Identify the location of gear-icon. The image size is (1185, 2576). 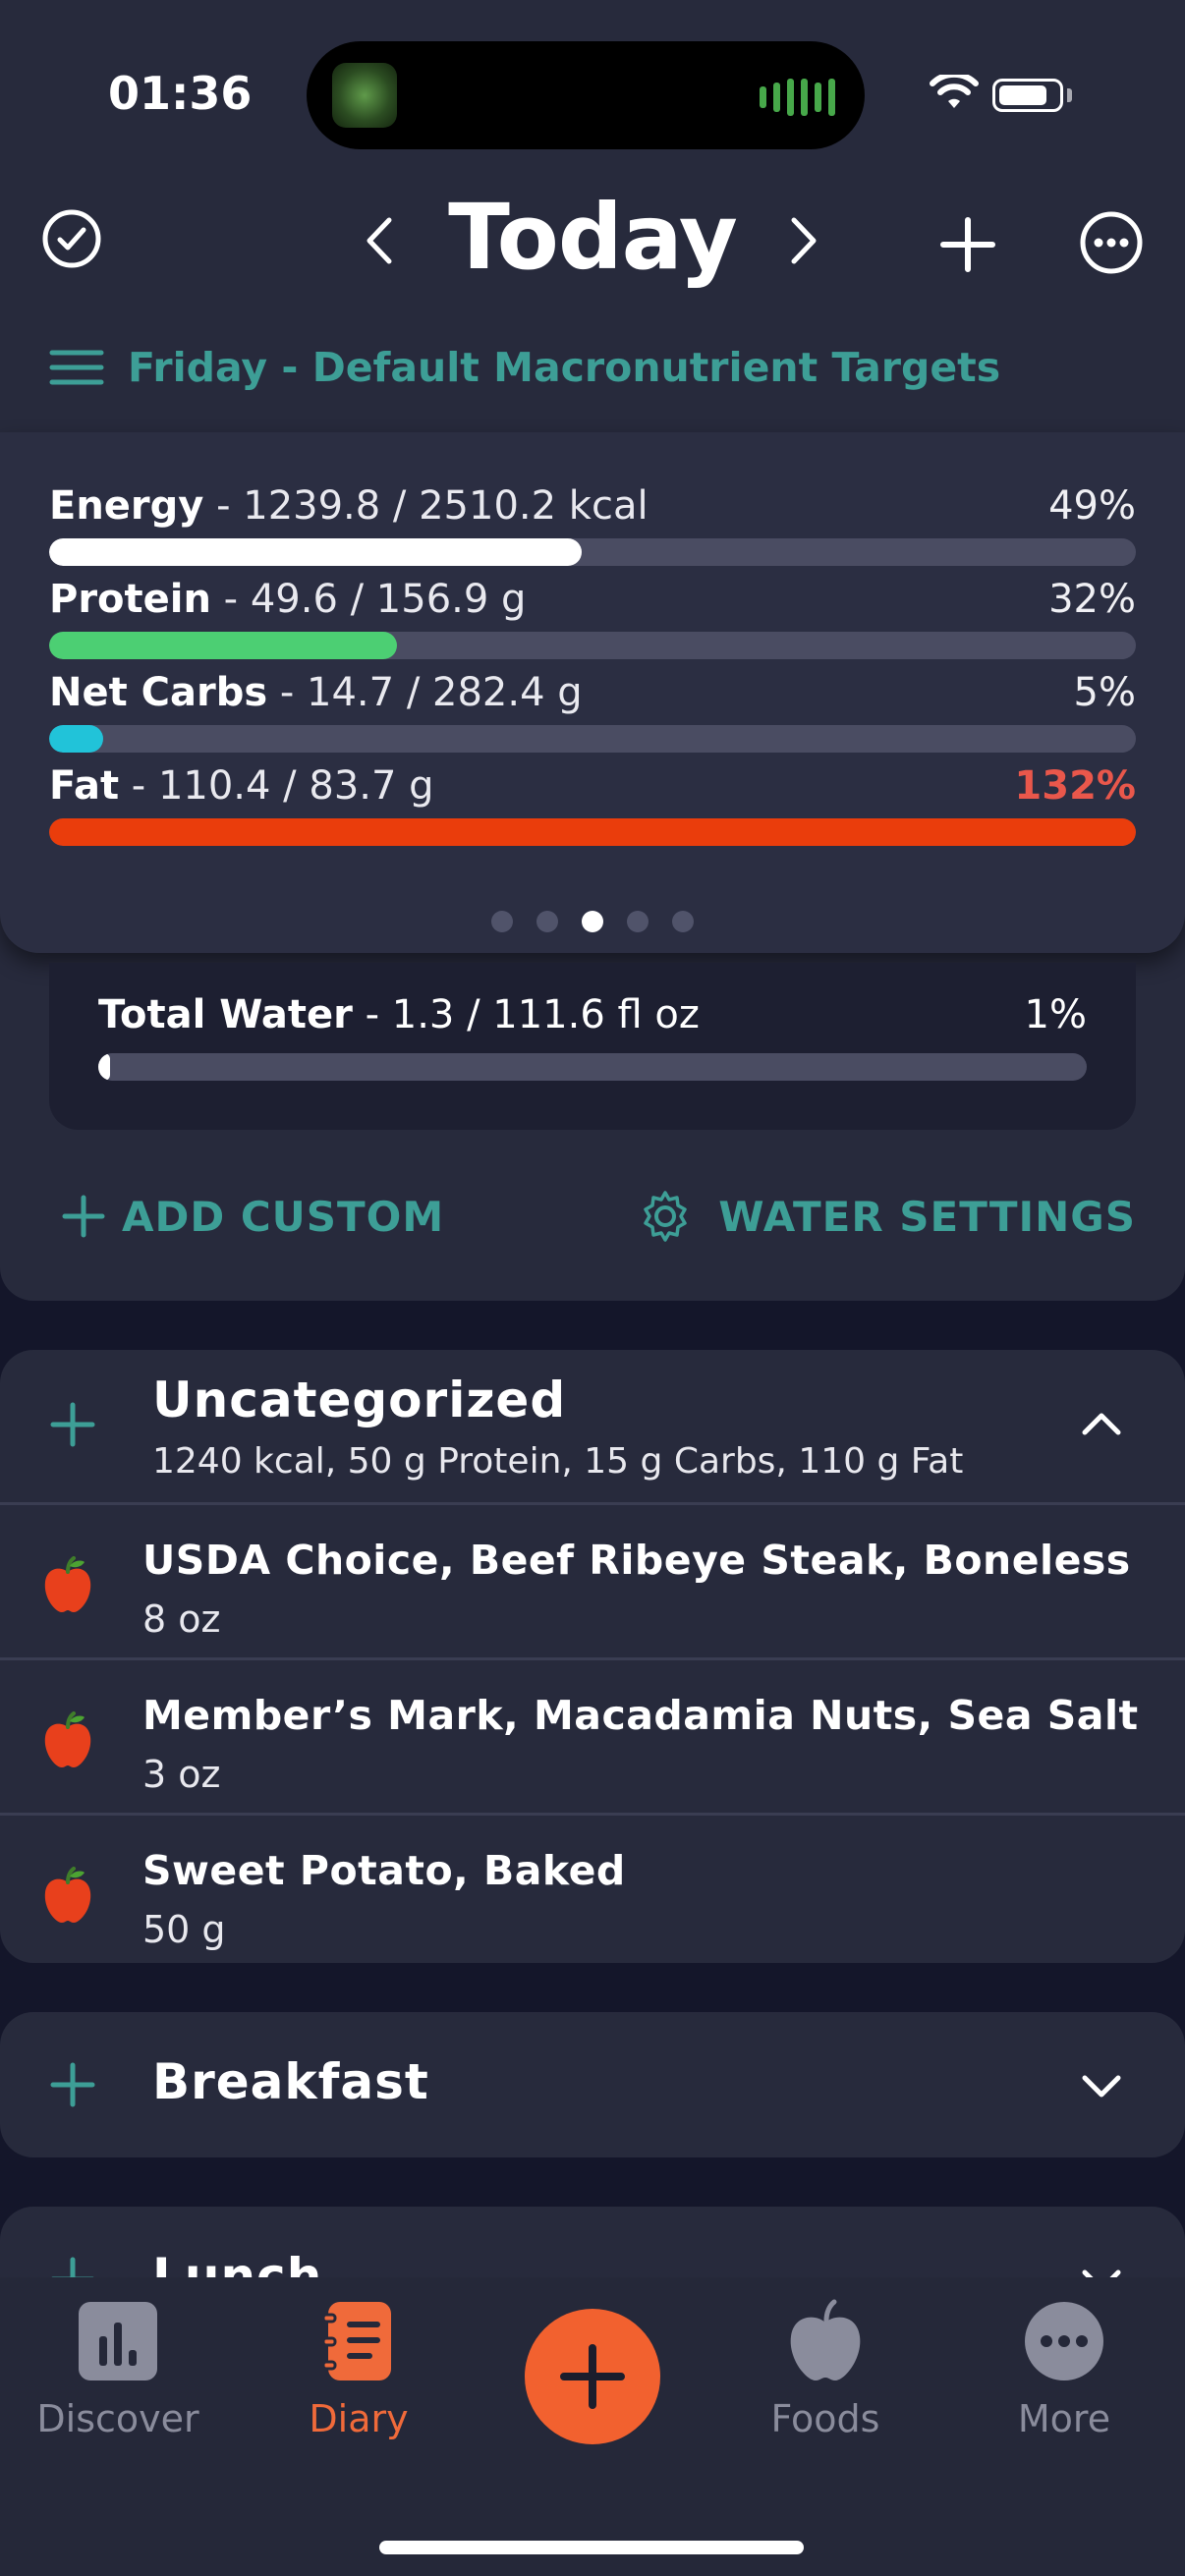
(666, 1216).